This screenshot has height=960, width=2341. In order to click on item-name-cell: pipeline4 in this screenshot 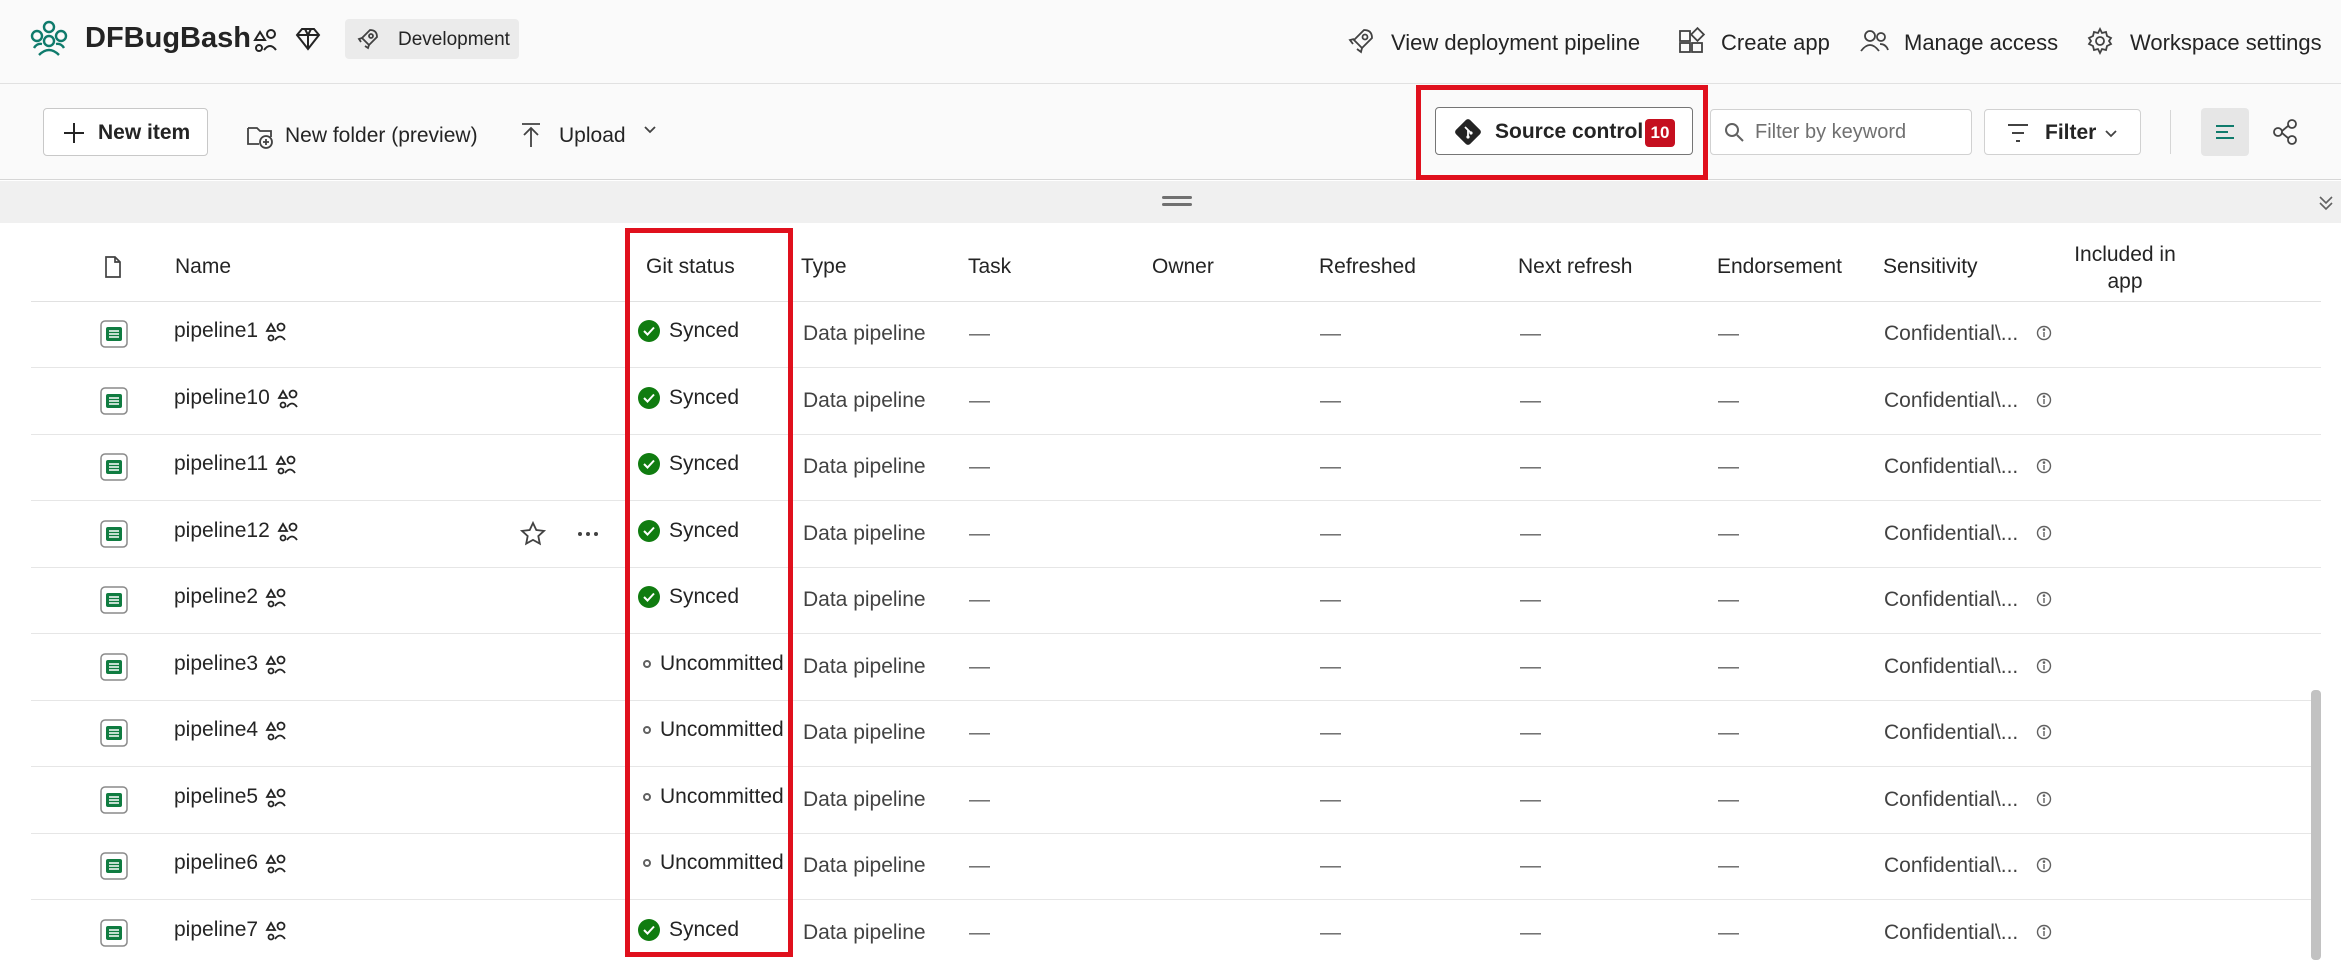, I will do `click(231, 730)`.